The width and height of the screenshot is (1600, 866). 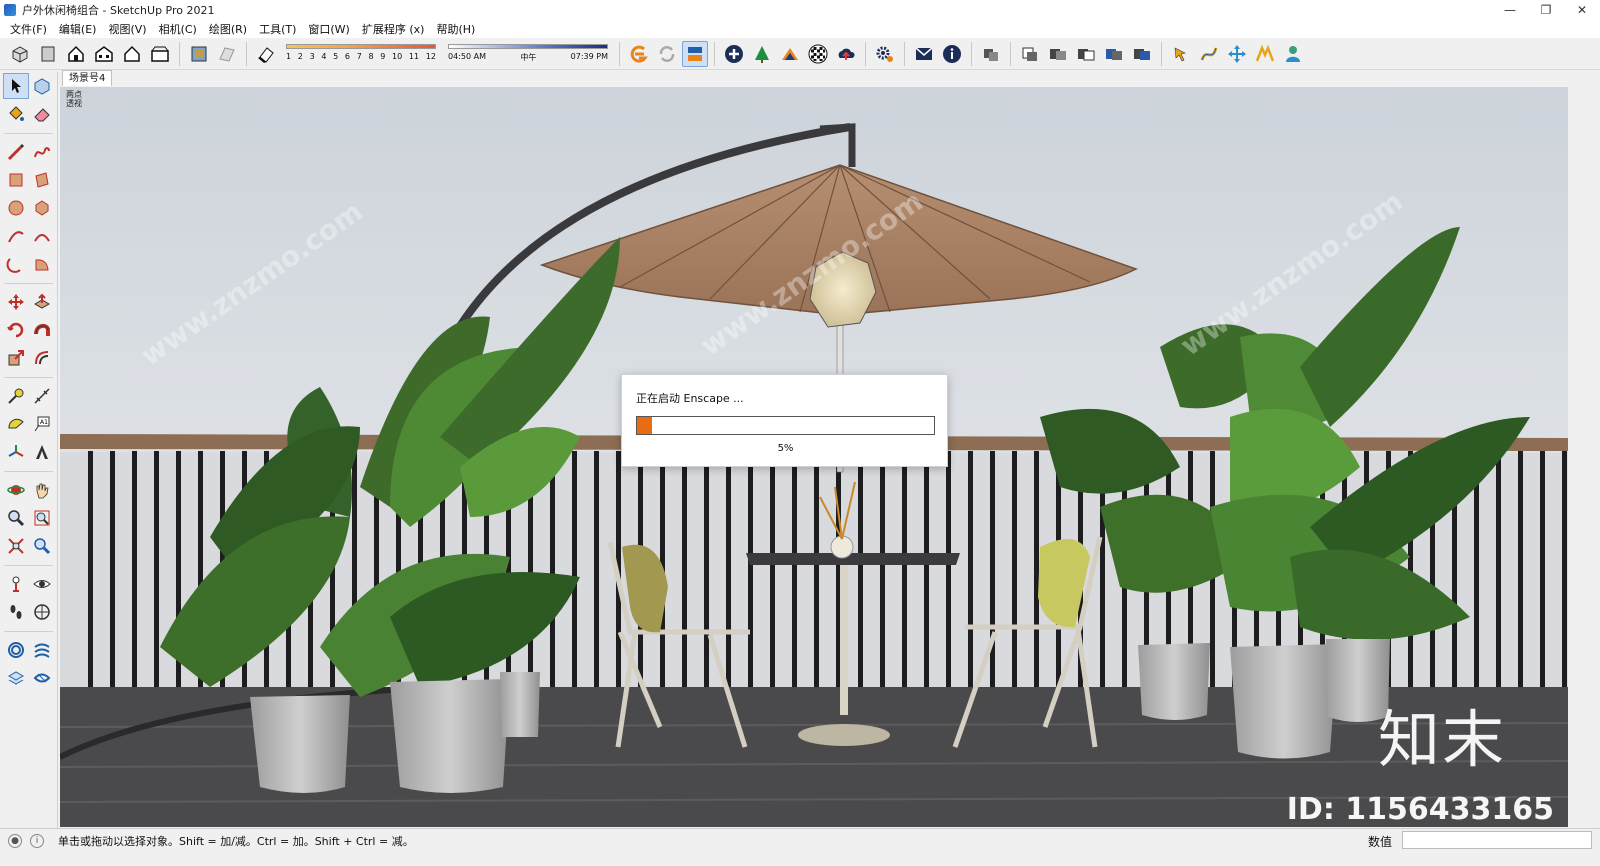 What do you see at coordinates (42, 546) in the screenshot?
I see `previous-view-icon` at bounding box center [42, 546].